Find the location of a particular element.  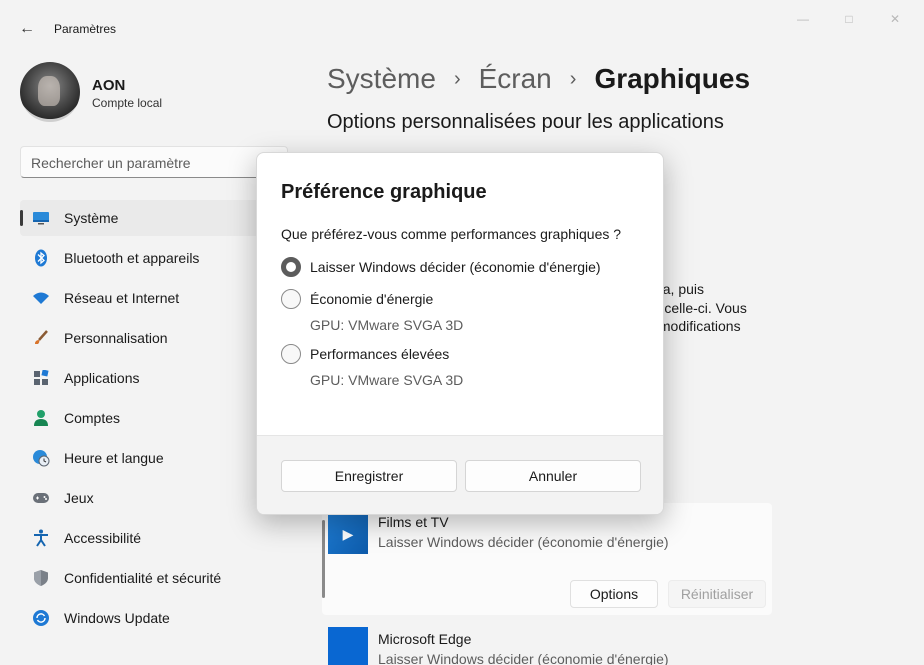

sidebar-item-label: Réseau et Internet is located at coordinates (122, 298).